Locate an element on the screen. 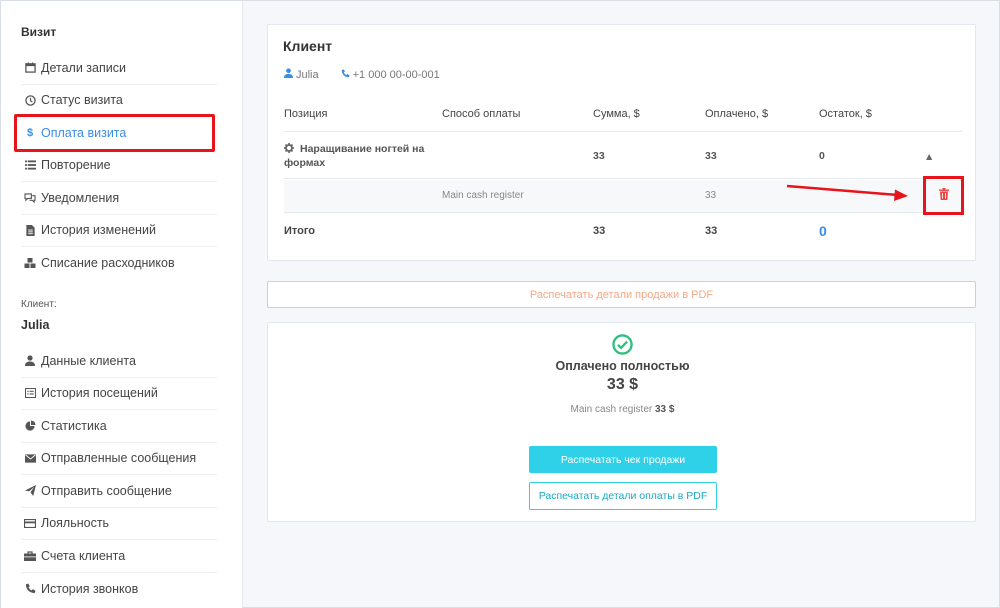 This screenshot has width=1000, height=608. sidebar-item-repeat: Повторение is located at coordinates (119, 166).